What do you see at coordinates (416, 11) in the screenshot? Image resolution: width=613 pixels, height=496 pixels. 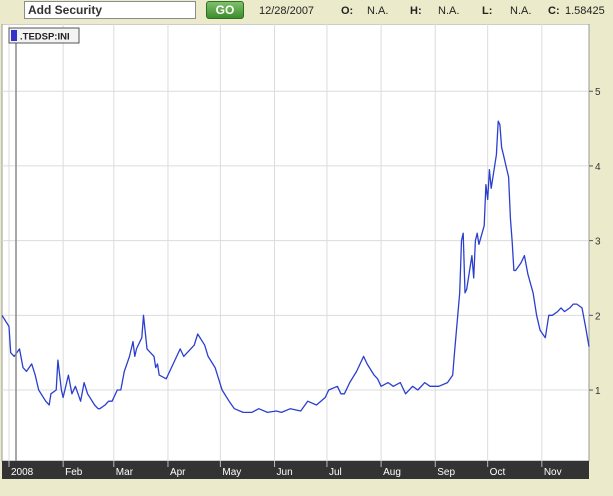 I see `high-label: H:` at bounding box center [416, 11].